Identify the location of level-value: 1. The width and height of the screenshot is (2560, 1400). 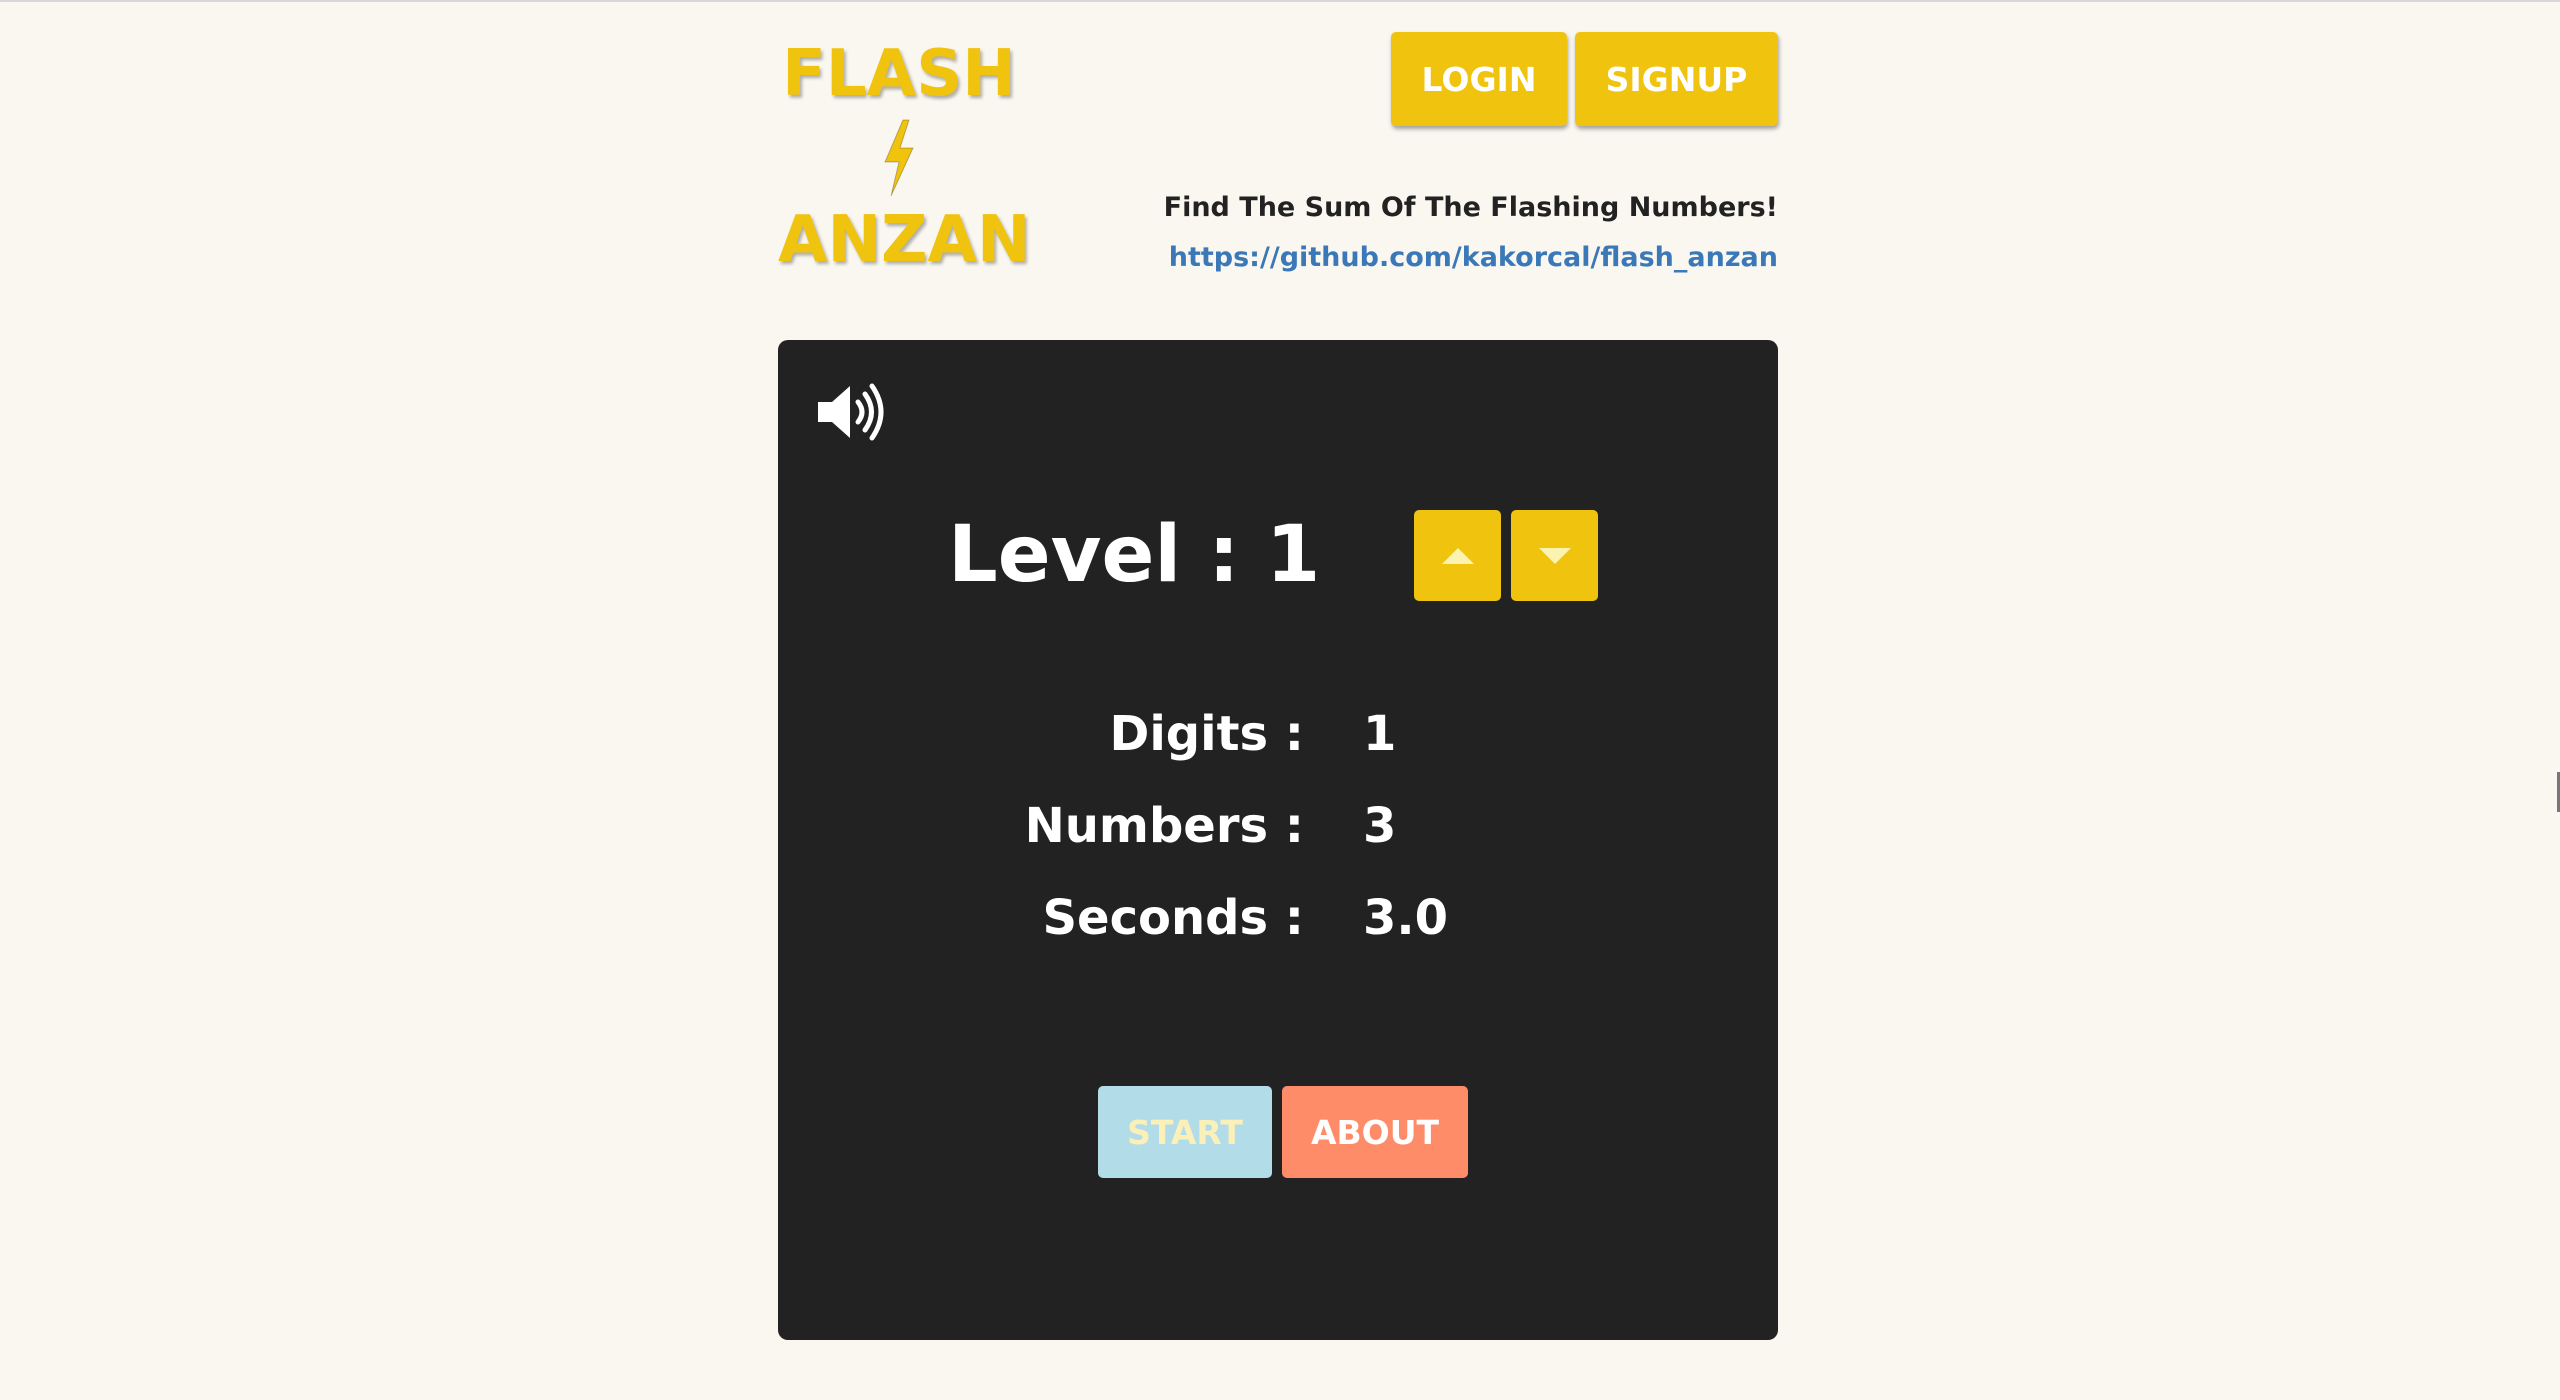
(1293, 555).